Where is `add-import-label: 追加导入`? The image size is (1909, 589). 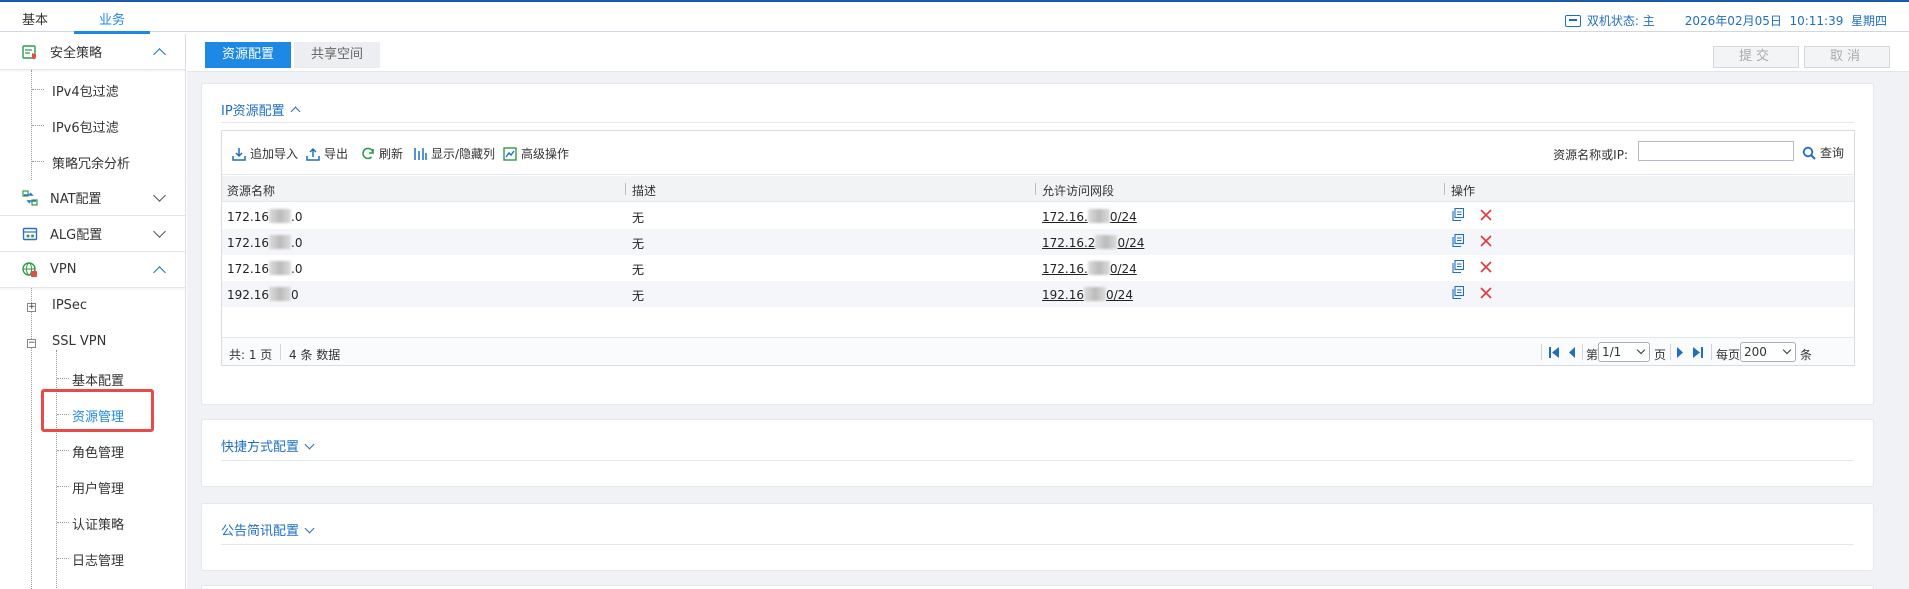
add-import-label: 追加导入 is located at coordinates (274, 154).